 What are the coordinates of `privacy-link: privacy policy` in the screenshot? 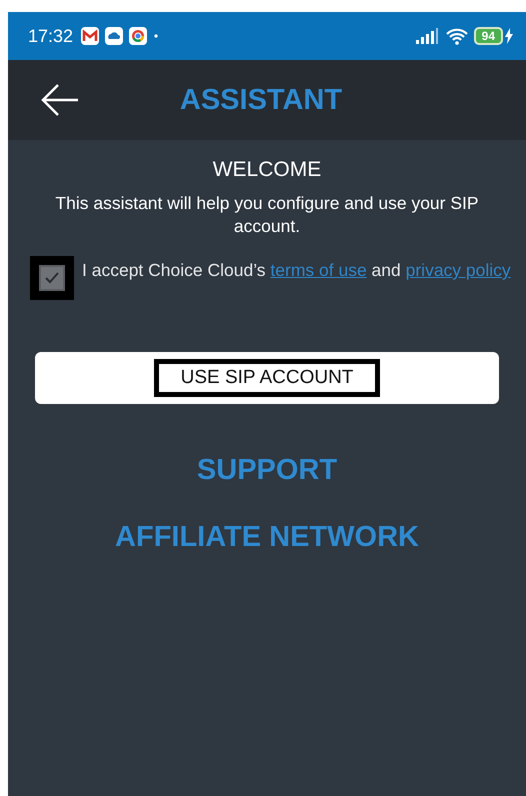 It's located at (458, 270).